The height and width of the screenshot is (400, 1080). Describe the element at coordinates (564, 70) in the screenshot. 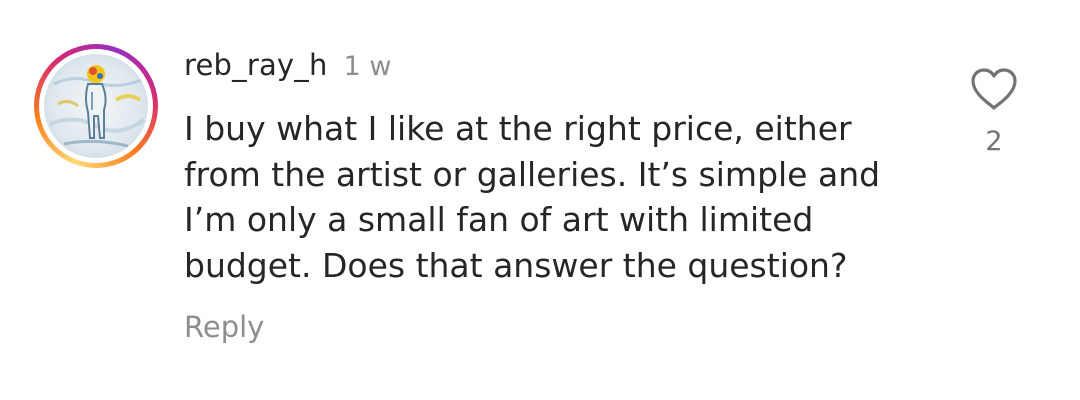

I see `comment-meta: reb_ray_h 1 w` at that location.